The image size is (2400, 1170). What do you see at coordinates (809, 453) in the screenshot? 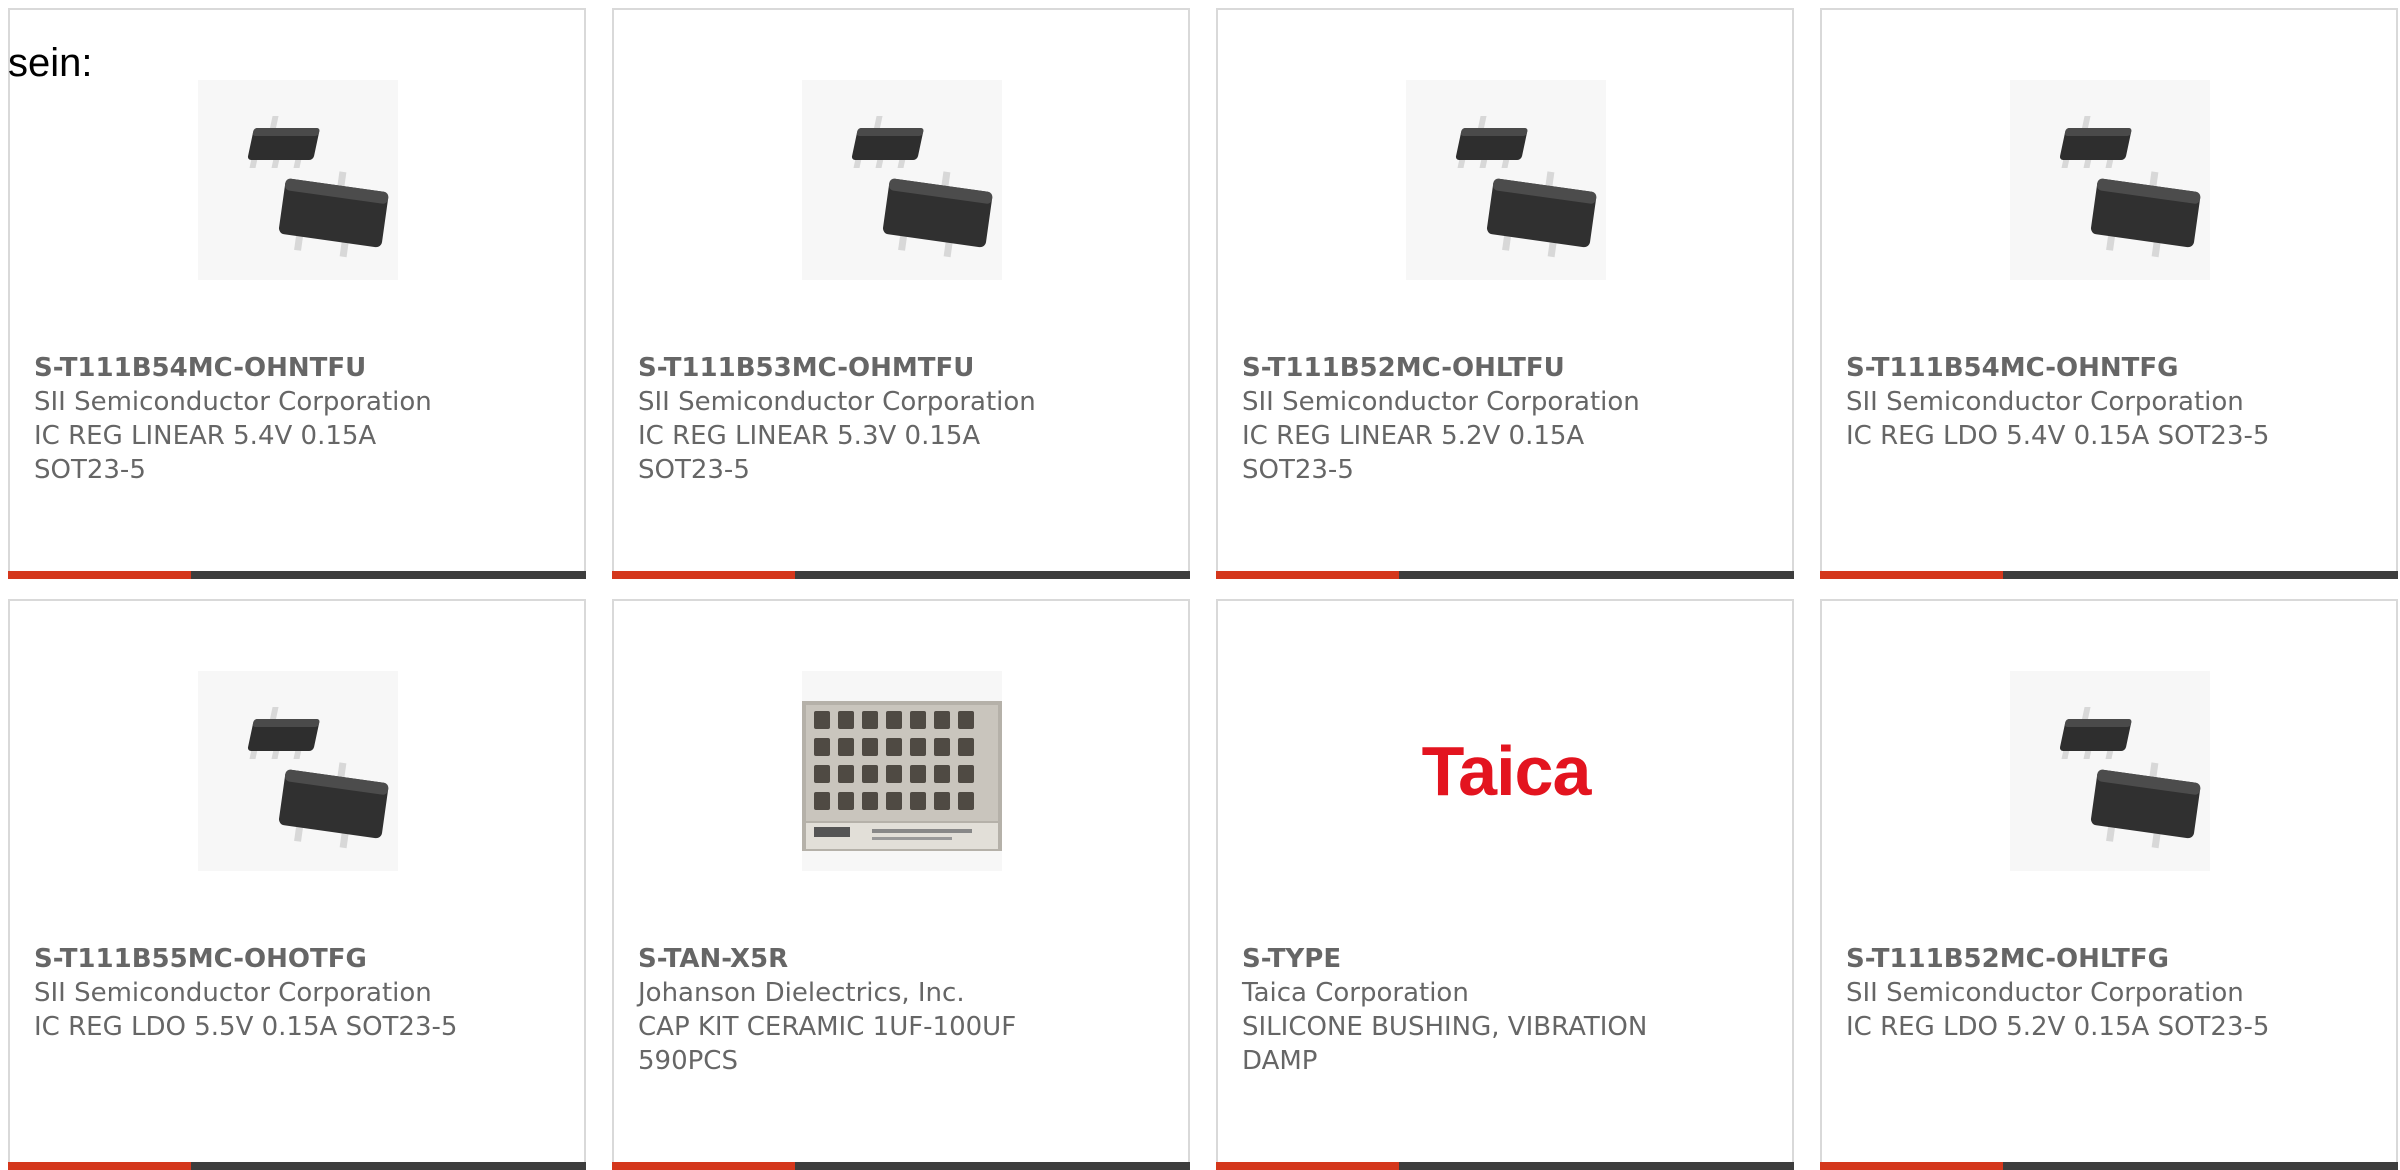
I see `product-description: IC REG LINEAR 5.3V 0.15A SOT23-5` at bounding box center [809, 453].